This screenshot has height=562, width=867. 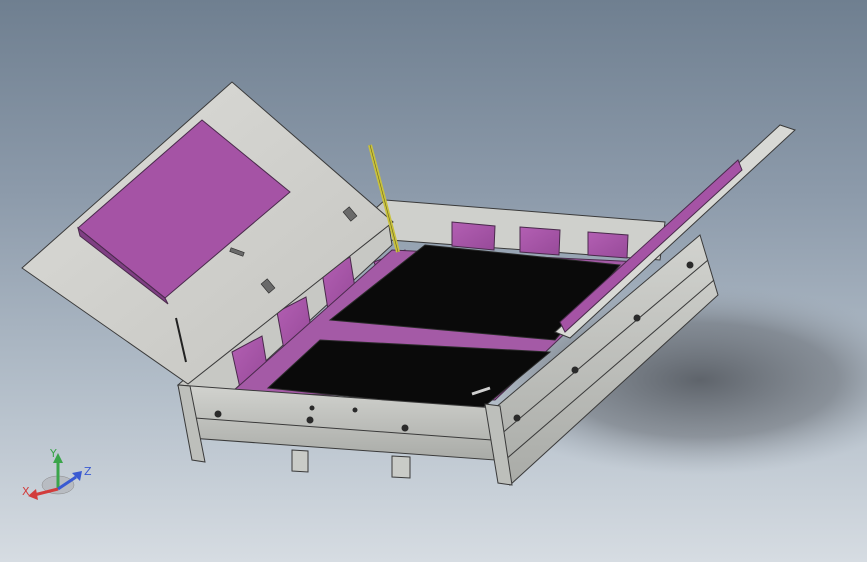 I want to click on x-axis-label: X, so click(x=26, y=491).